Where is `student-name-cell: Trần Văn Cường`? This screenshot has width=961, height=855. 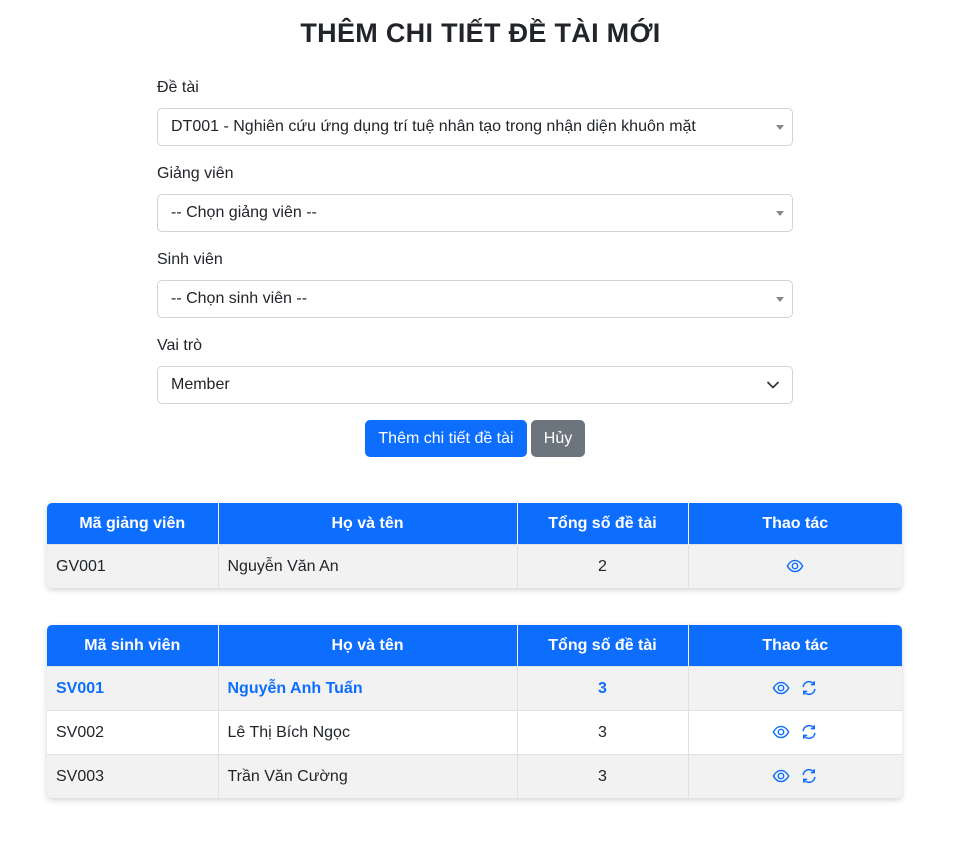
student-name-cell: Trần Văn Cường is located at coordinates (368, 776).